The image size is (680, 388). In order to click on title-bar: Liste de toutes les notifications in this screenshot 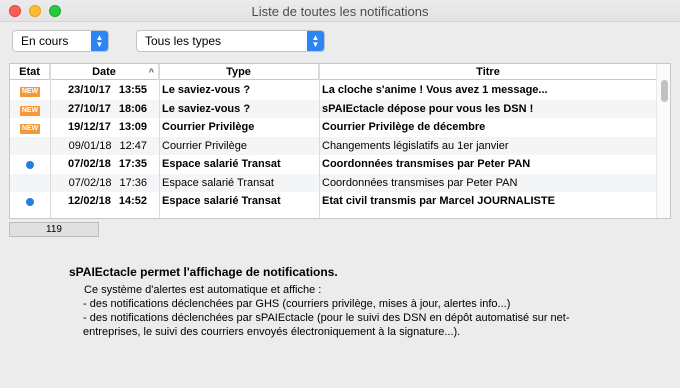, I will do `click(340, 11)`.